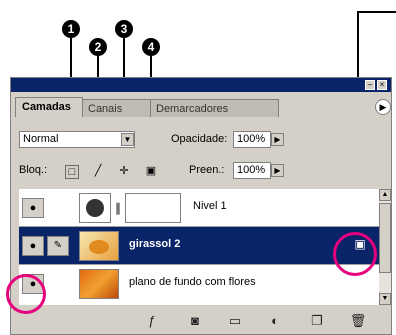 This screenshot has width=396, height=335. Describe the element at coordinates (385, 195) in the screenshot. I see `scroll-up-button: ▲` at that location.